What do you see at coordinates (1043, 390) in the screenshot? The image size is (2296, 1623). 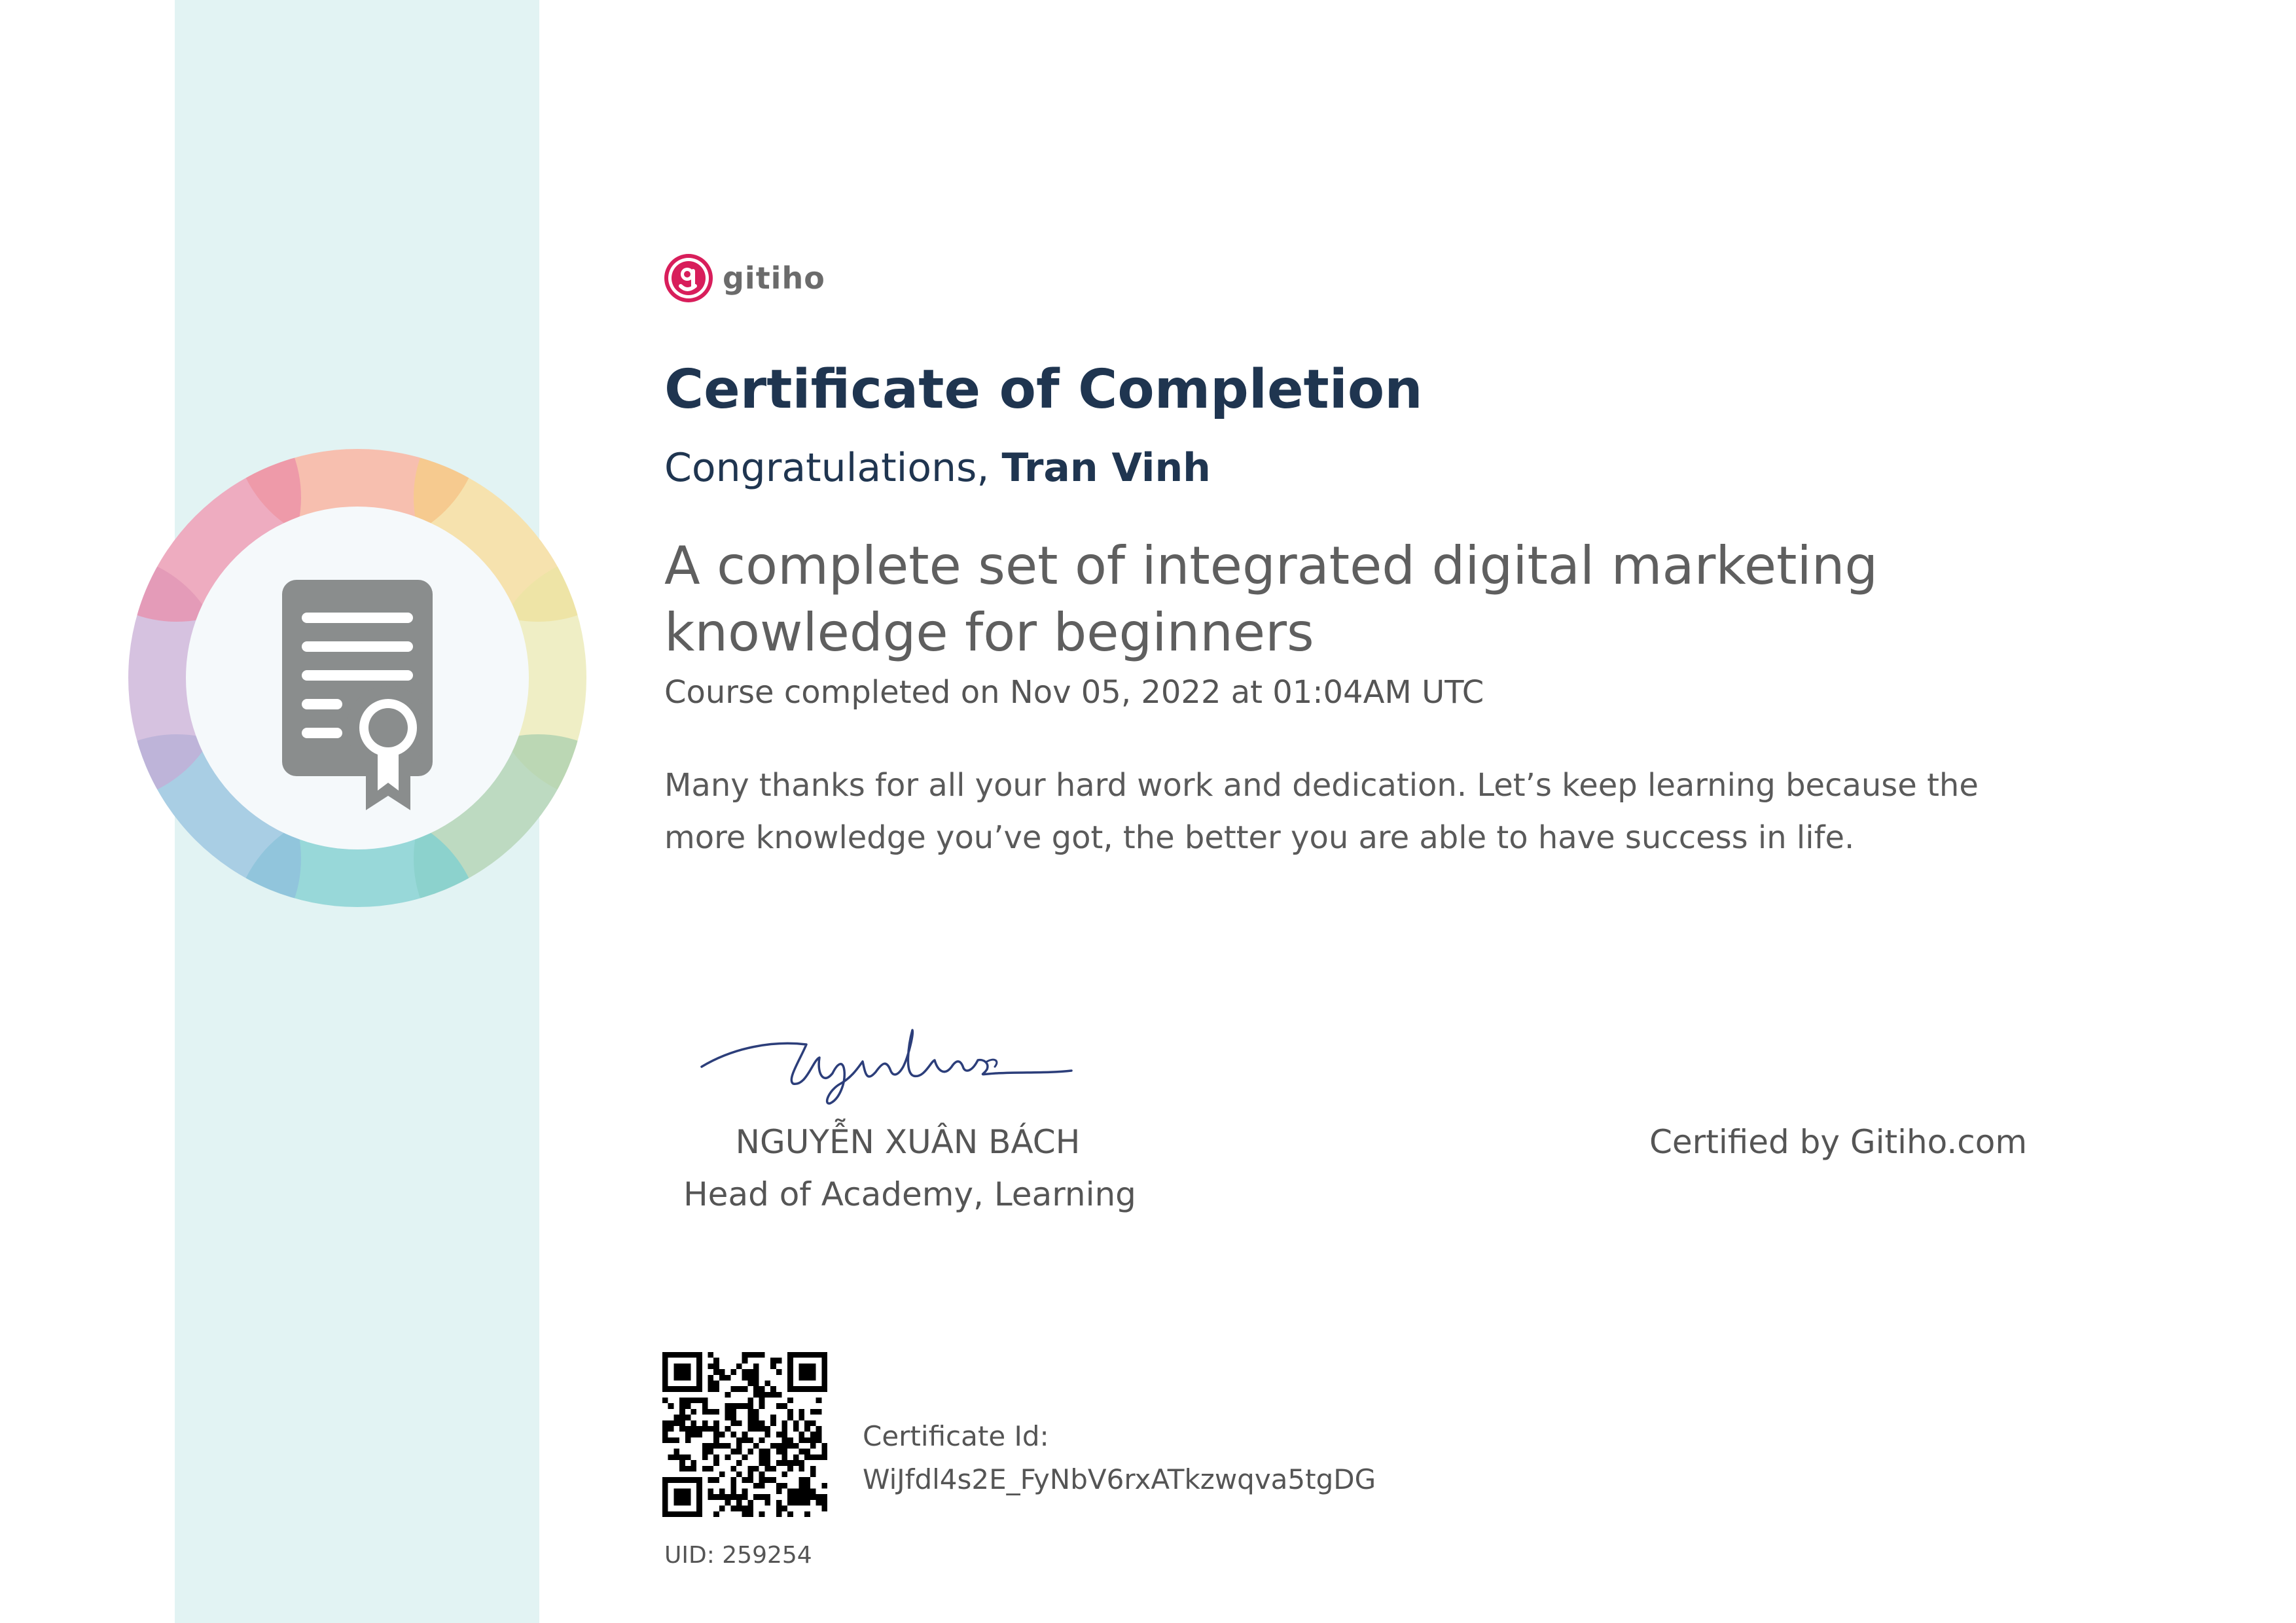 I see `certificate-title: Certificate of Completion` at bounding box center [1043, 390].